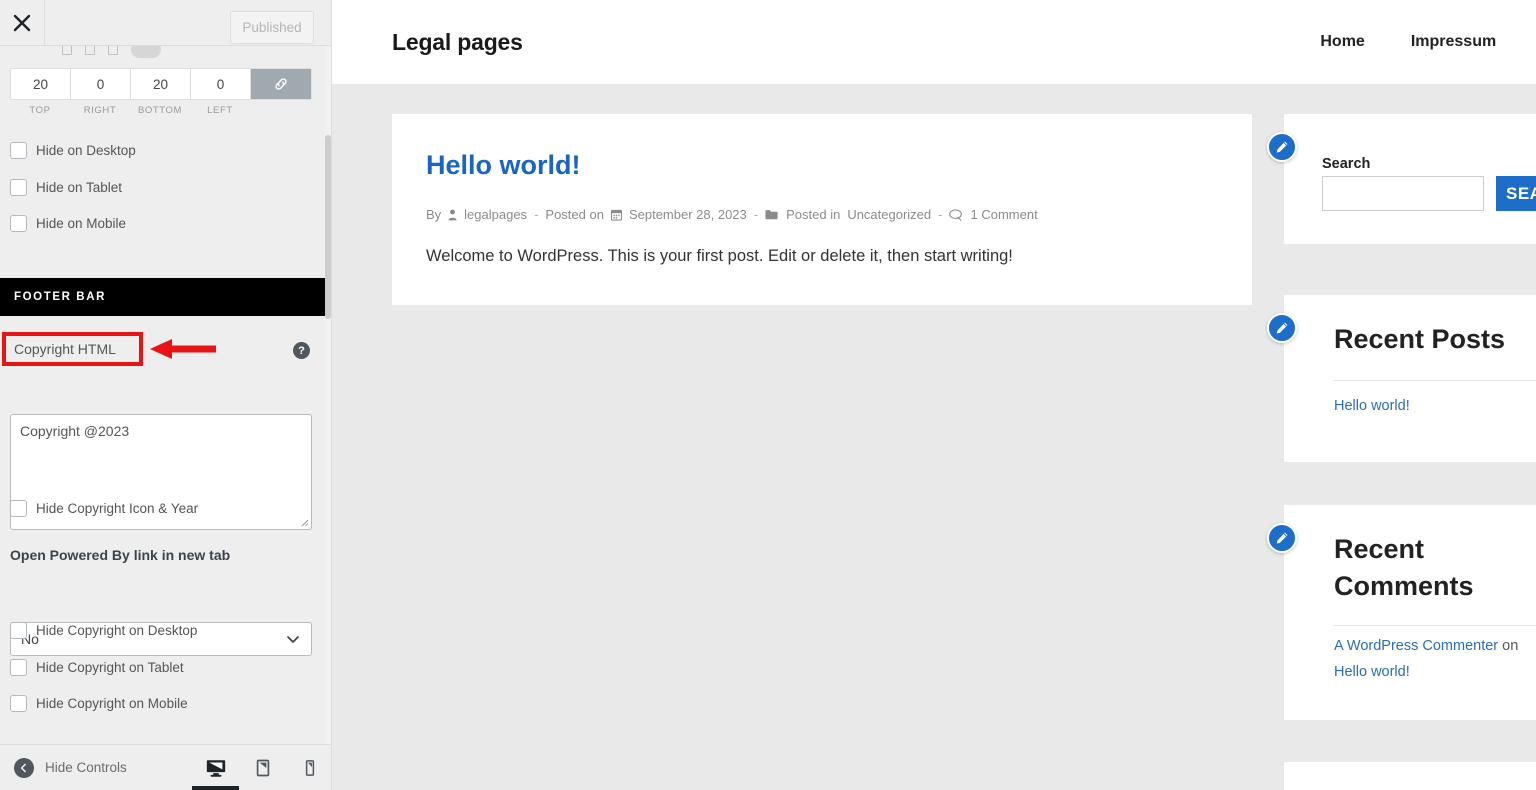 This screenshot has width=1536, height=790. Describe the element at coordinates (1516, 193) in the screenshot. I see `search-button: SEA` at that location.